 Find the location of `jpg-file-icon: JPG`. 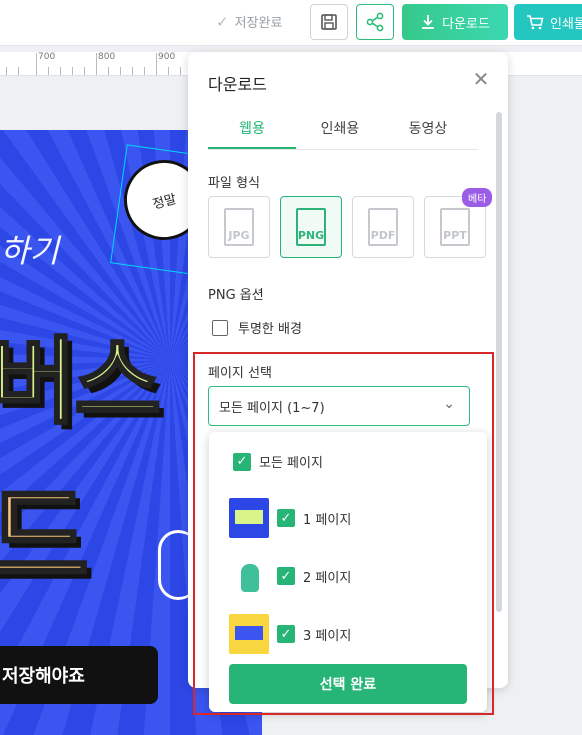

jpg-file-icon: JPG is located at coordinates (239, 227).